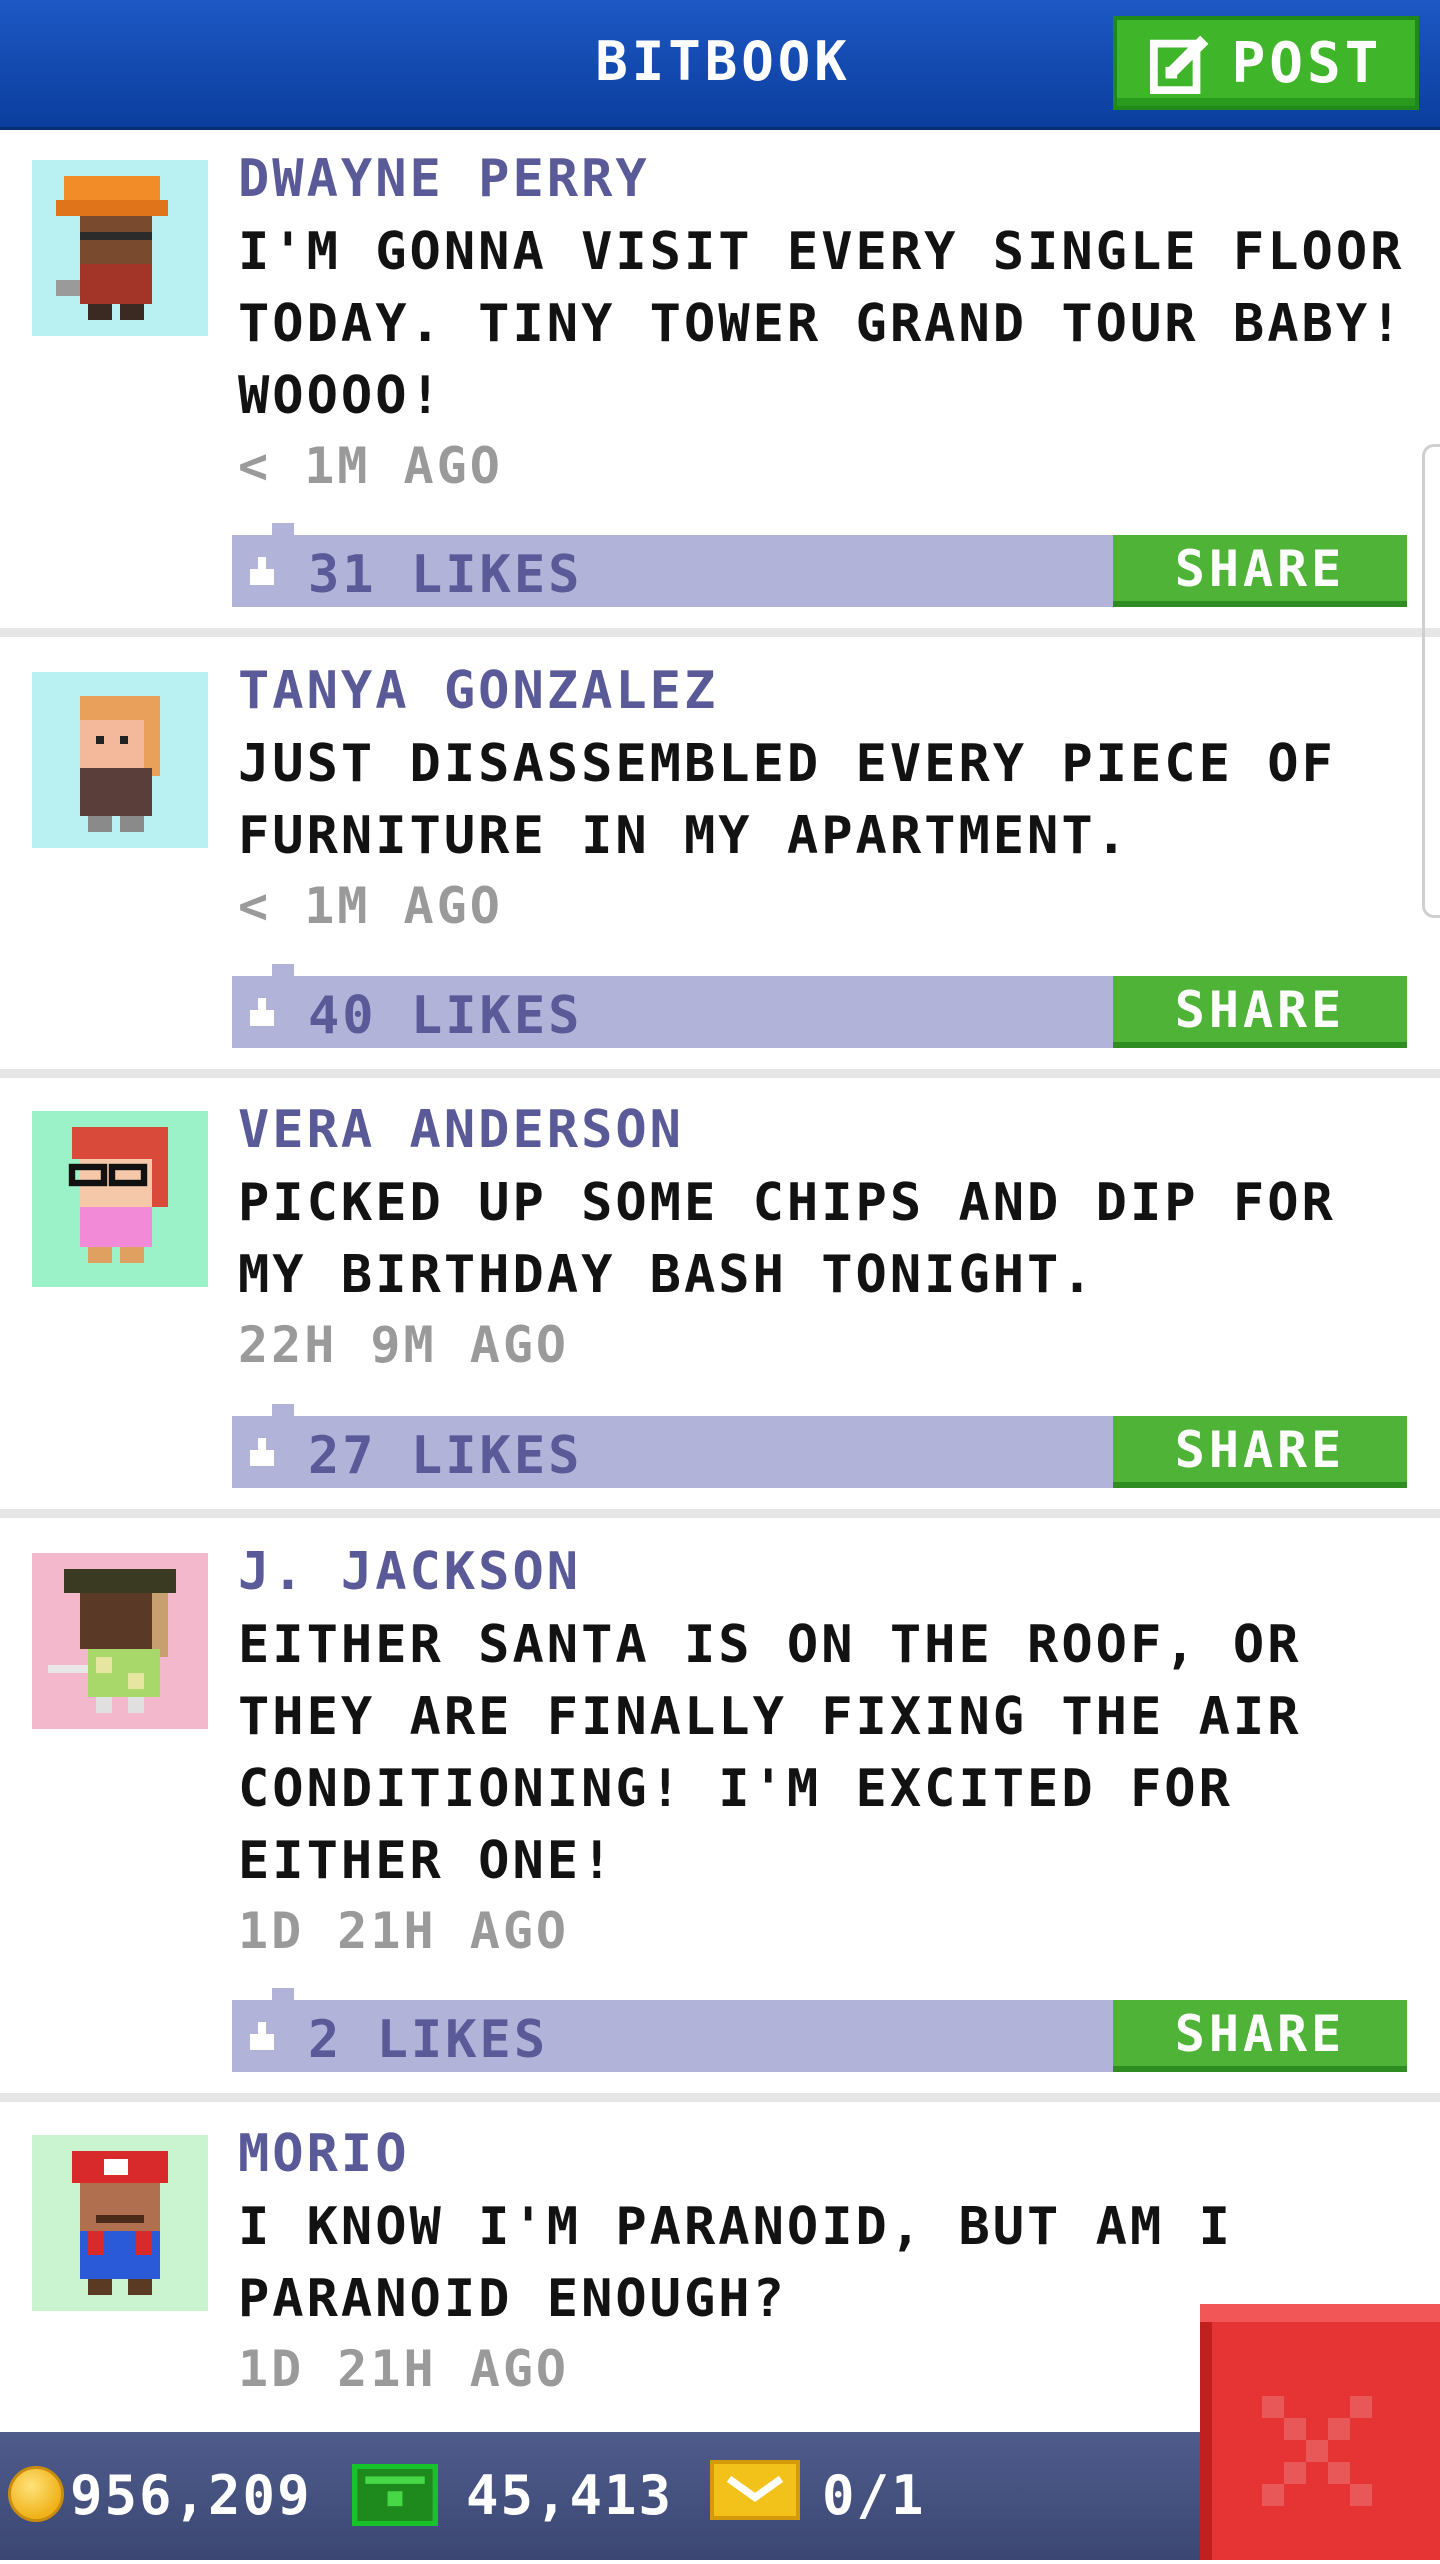 The image size is (1440, 2564). I want to click on post-author: DWAYNE PERRY, so click(444, 179).